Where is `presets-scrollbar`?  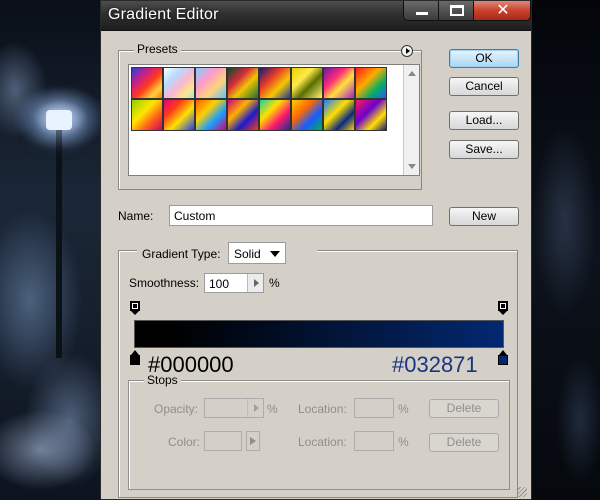
presets-scrollbar is located at coordinates (411, 120).